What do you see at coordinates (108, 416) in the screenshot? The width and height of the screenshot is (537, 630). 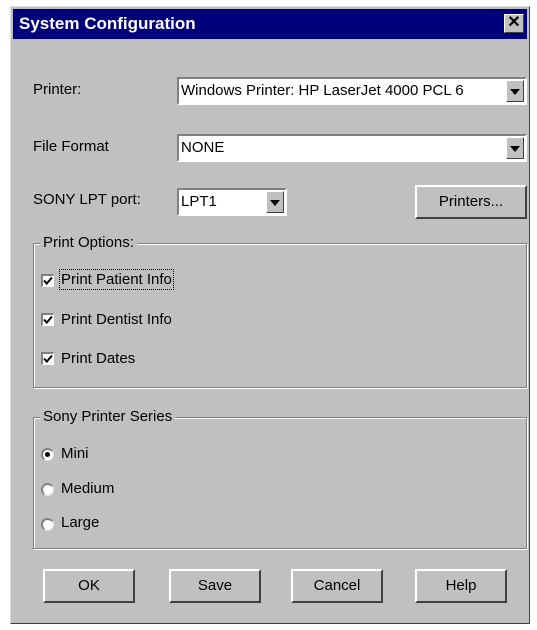 I see `sony-printer-series-title: Sony Printer Series` at bounding box center [108, 416].